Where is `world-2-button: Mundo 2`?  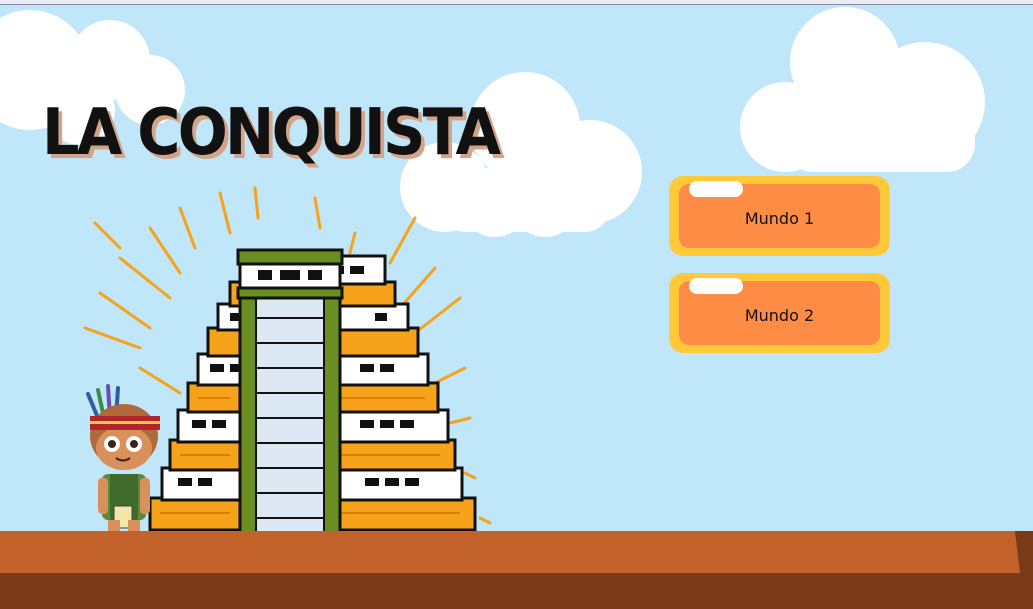 world-2-button: Mundo 2 is located at coordinates (779, 313).